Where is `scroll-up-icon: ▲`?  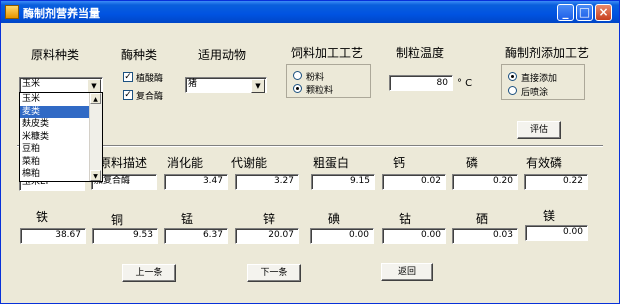 scroll-up-icon: ▲ is located at coordinates (95, 98).